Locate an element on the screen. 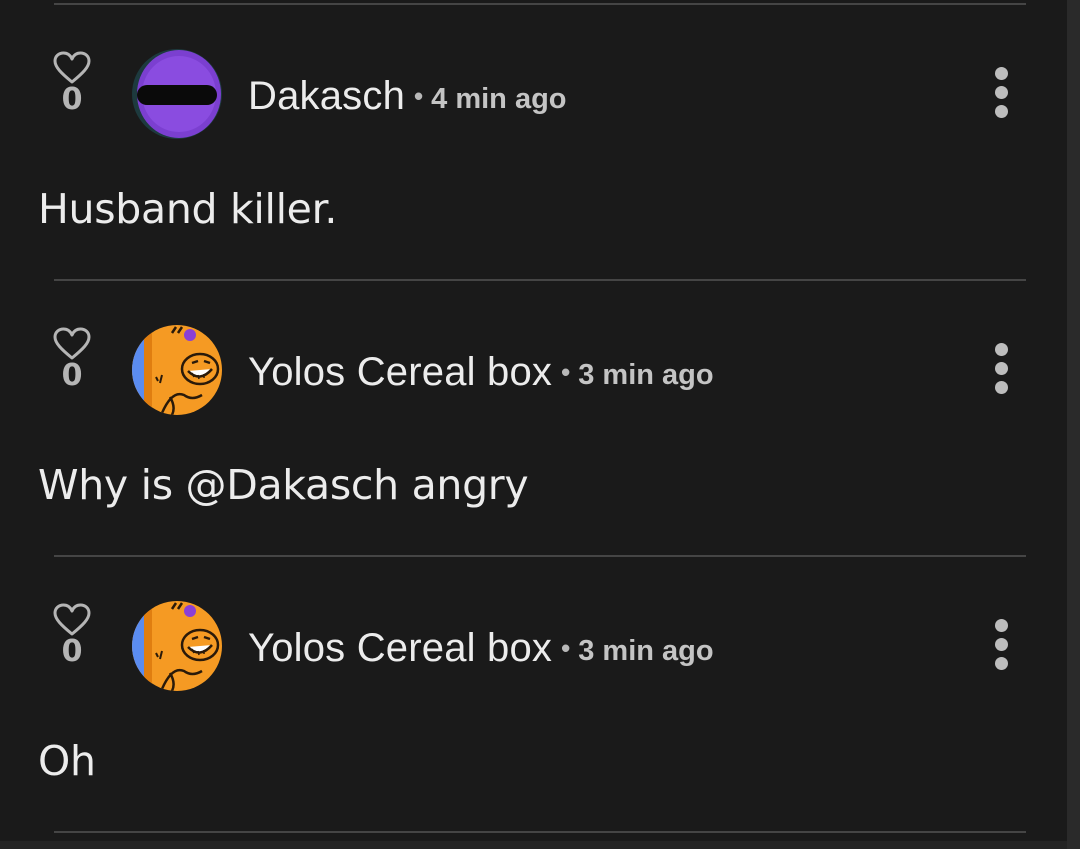 The width and height of the screenshot is (1080, 849). scrollbar is located at coordinates (1073, 424).